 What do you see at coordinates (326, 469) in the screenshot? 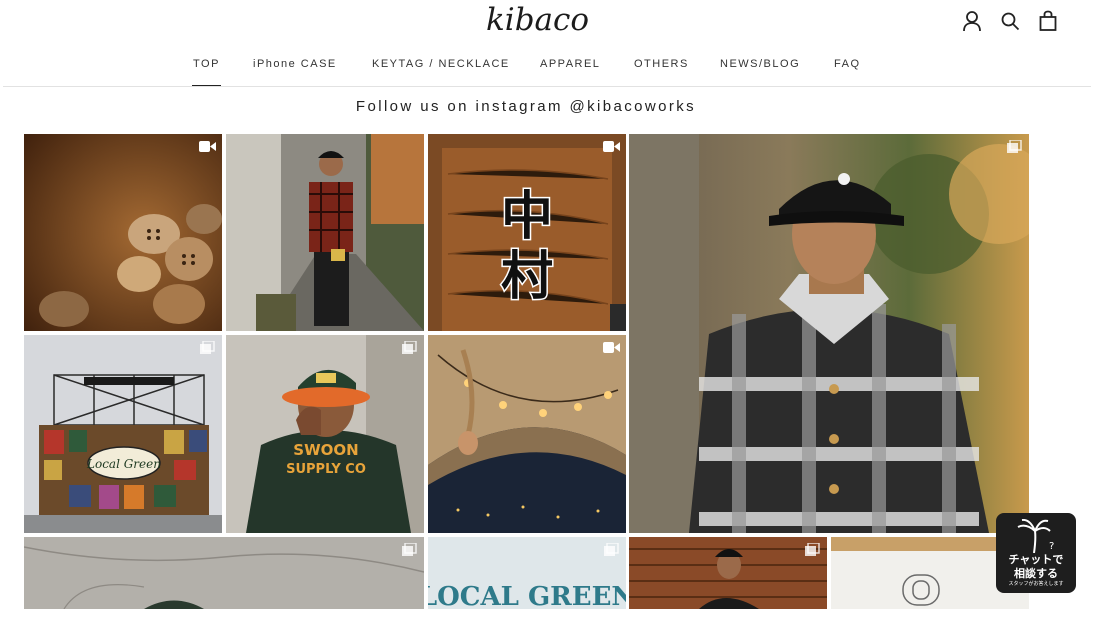
I see `sweatshirt-text-2: SUPPLY CO` at bounding box center [326, 469].